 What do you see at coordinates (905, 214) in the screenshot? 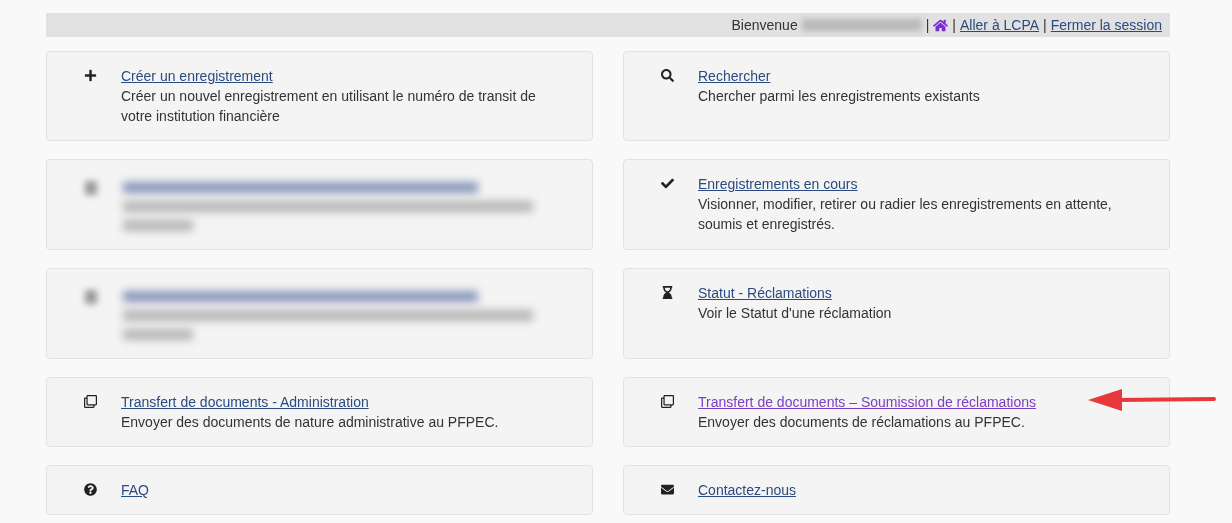
I see `card-description: Visionner, modifier, retirer ou radier les enregistrements en attente, soumis et enregistrés.` at bounding box center [905, 214].